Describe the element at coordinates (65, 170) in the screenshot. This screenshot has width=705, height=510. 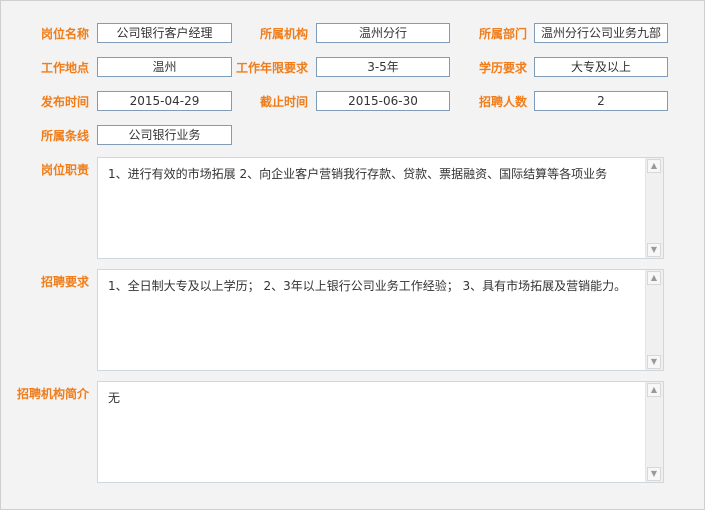
I see `duties-label: 岗位职责` at that location.